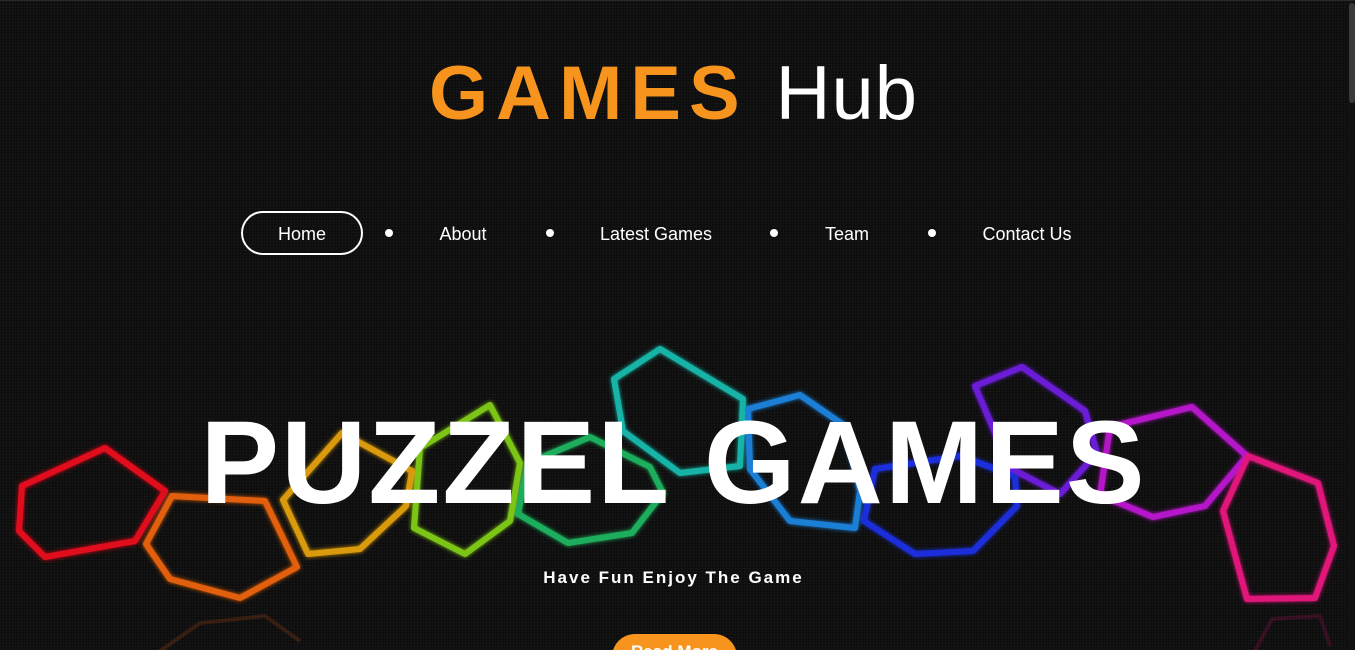 The width and height of the screenshot is (1355, 650). I want to click on logo-games-text: GAMES, so click(588, 93).